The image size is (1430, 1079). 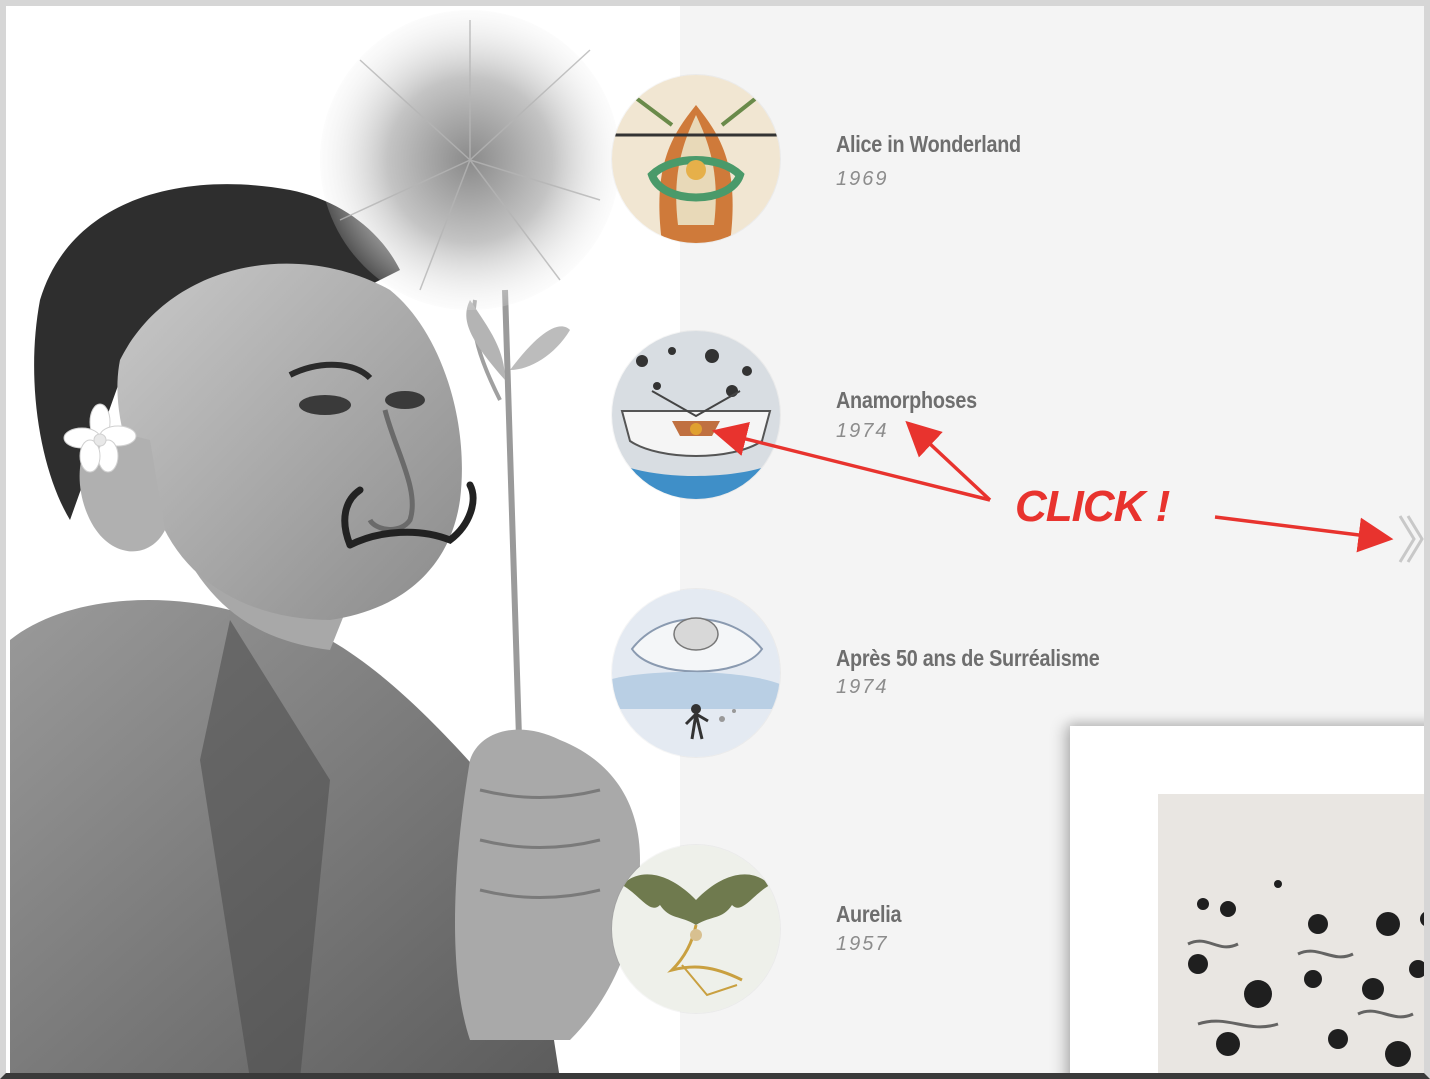 What do you see at coordinates (696, 673) in the screenshot?
I see `surrealisme-artwork-thumbnail` at bounding box center [696, 673].